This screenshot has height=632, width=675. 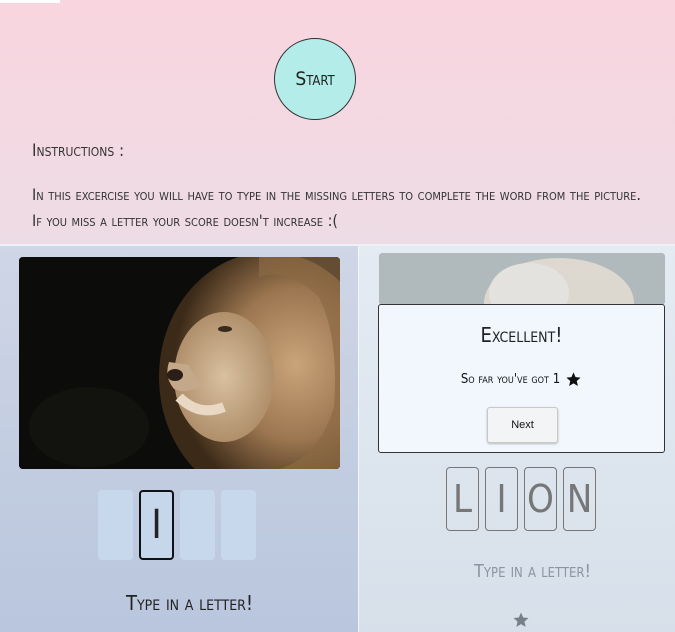 What do you see at coordinates (358, 438) in the screenshot?
I see `panel-divider` at bounding box center [358, 438].